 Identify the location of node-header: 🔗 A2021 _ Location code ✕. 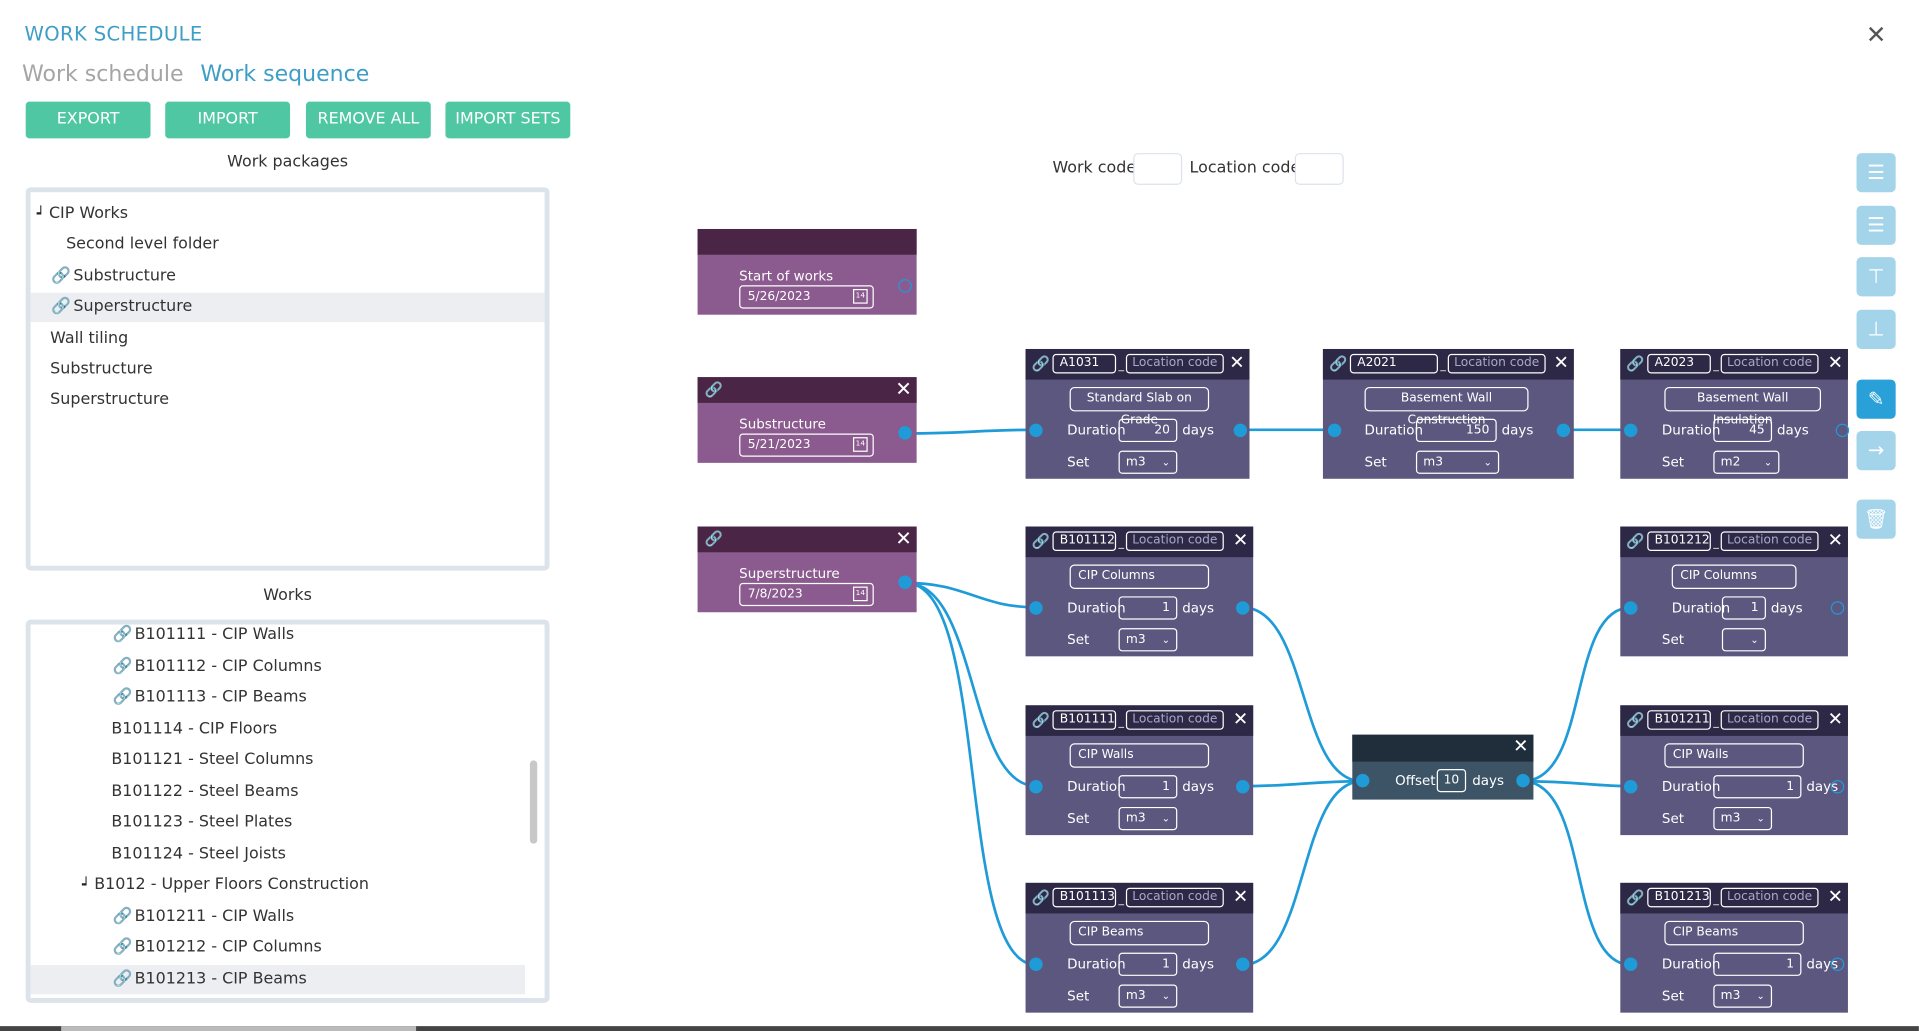
(1448, 364).